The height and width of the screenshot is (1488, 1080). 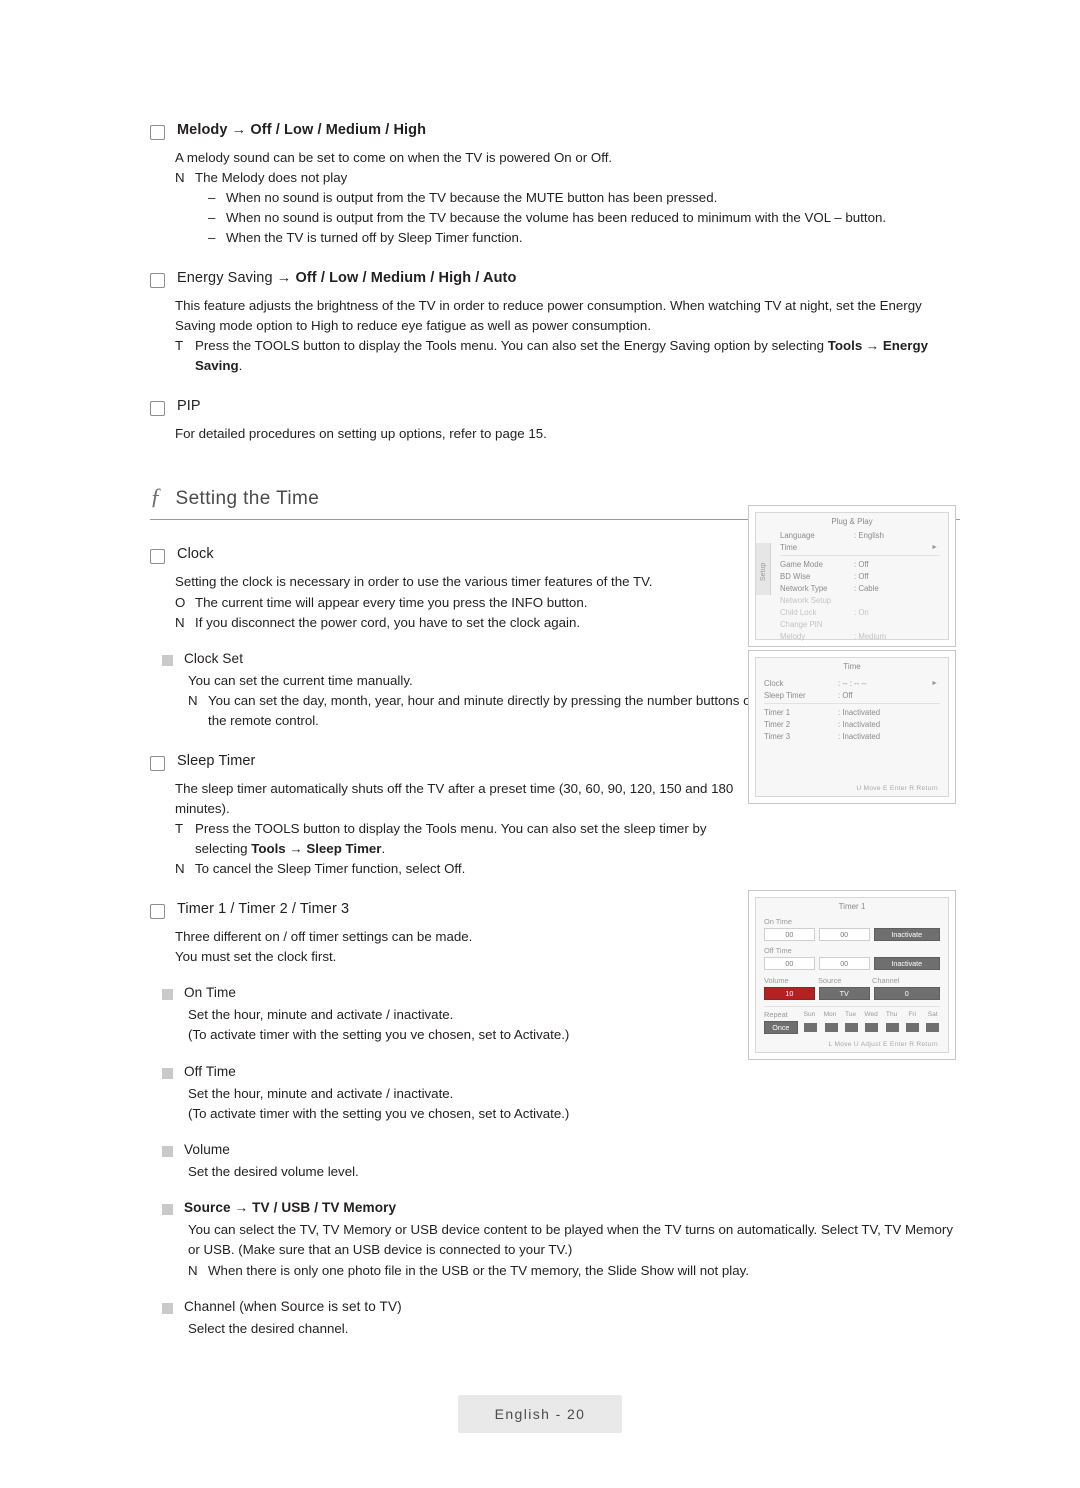 I want to click on osd-row-timer-1: Timer 1 : Inactivated, so click(x=852, y=712).